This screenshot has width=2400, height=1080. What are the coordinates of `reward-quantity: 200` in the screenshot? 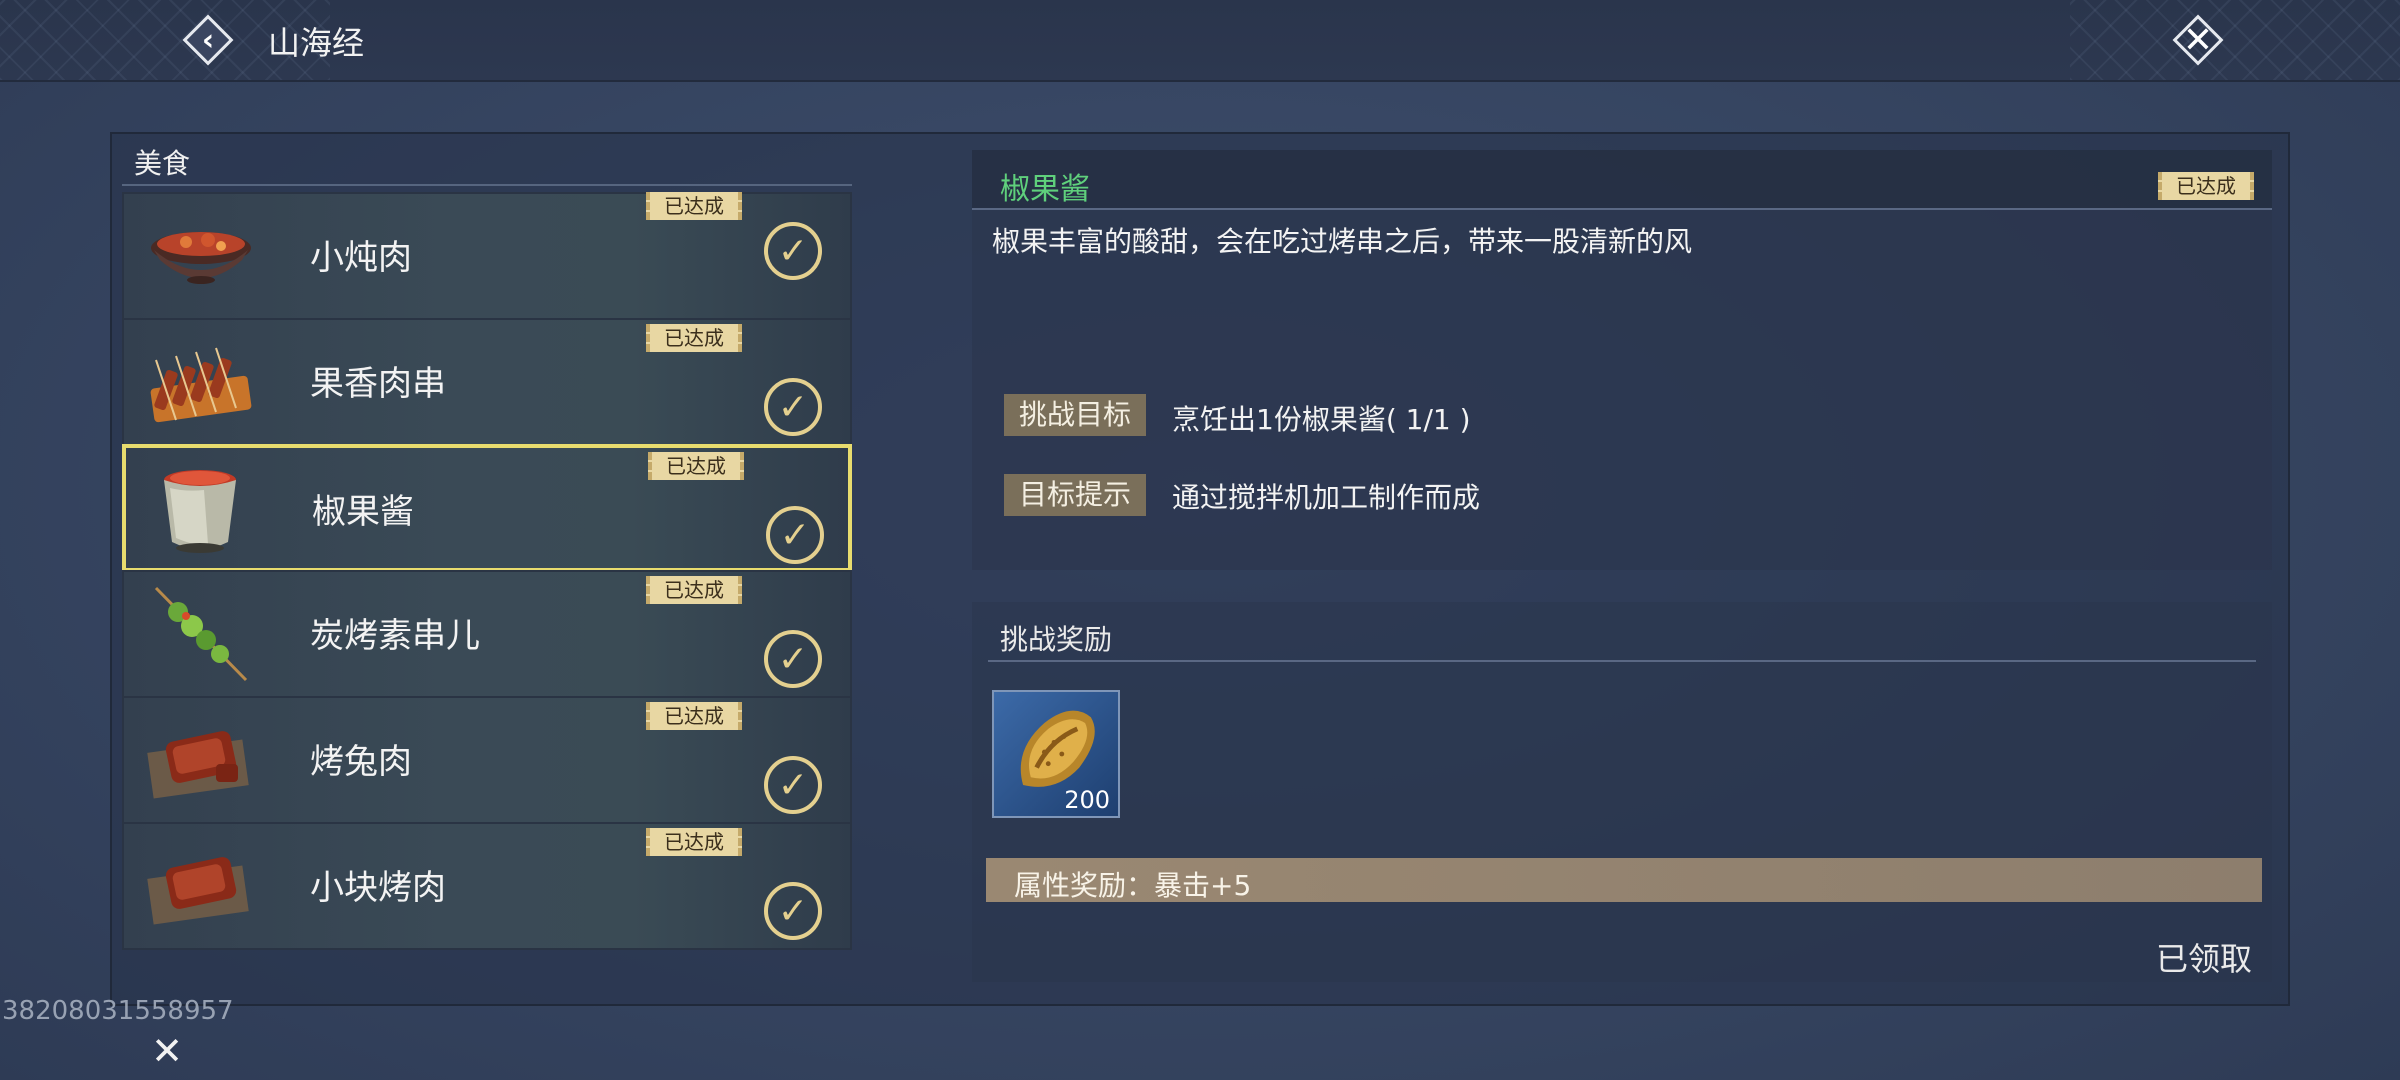 It's located at (1087, 800).